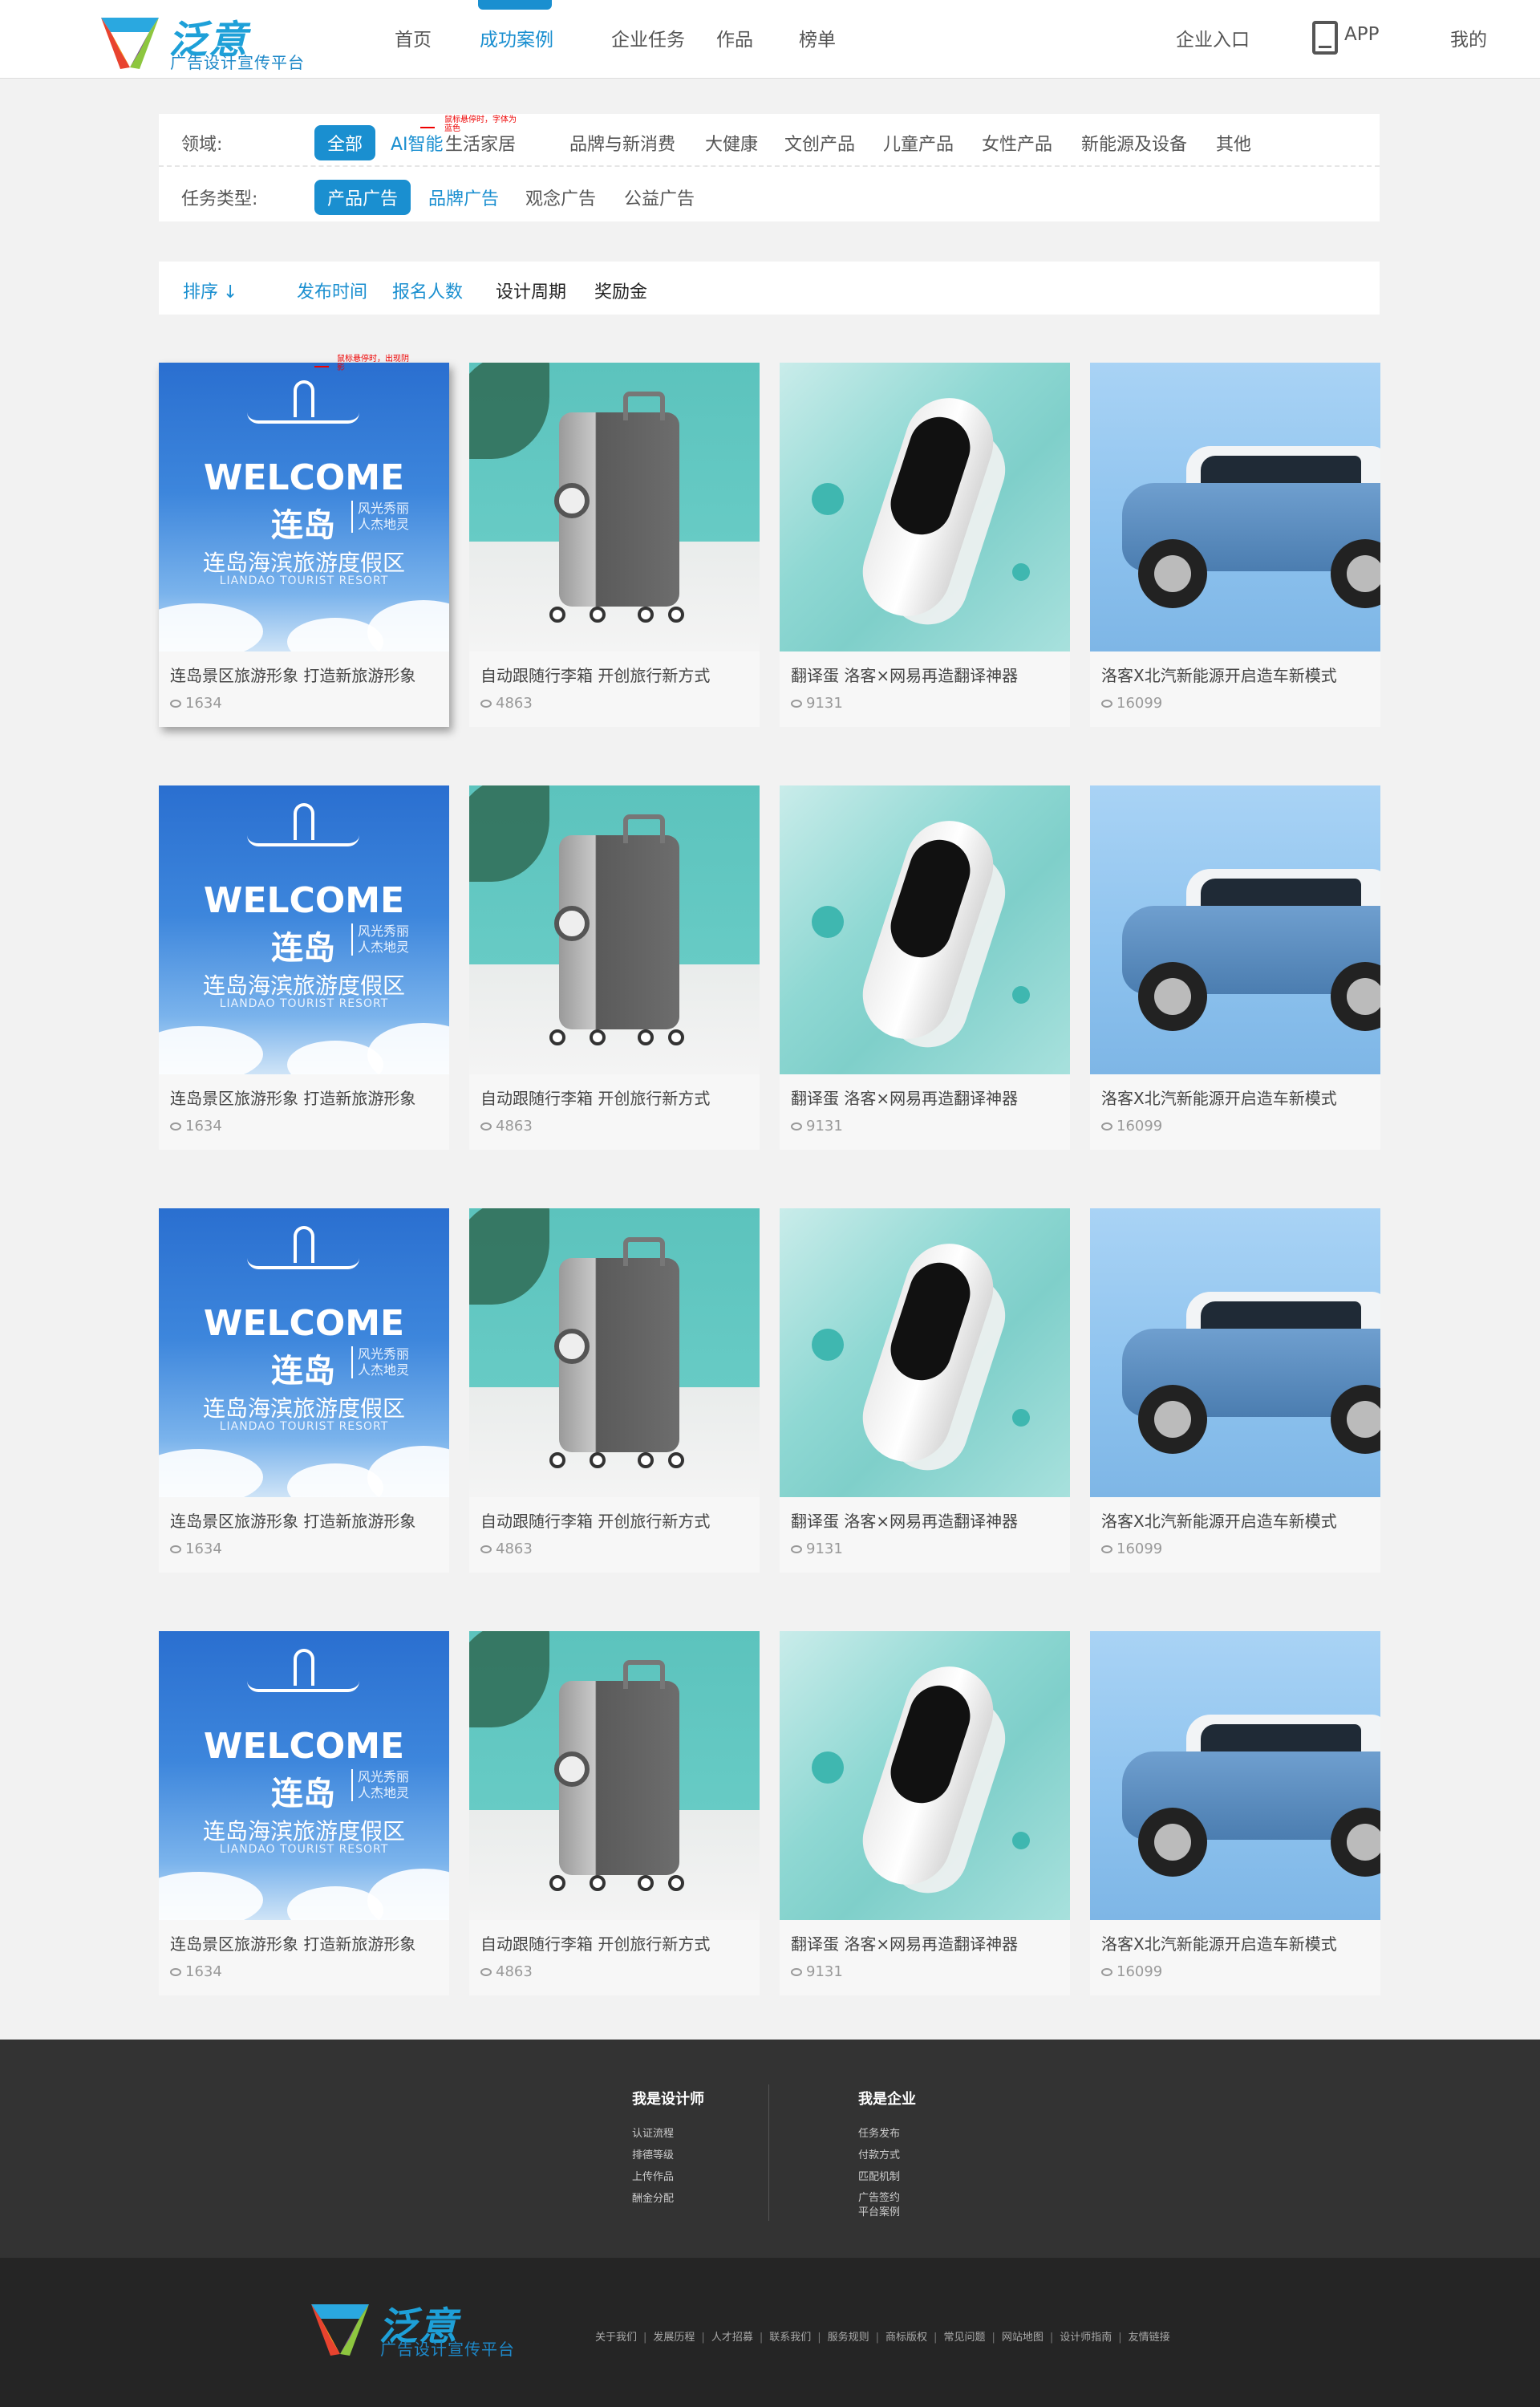  Describe the element at coordinates (964, 2338) in the screenshot. I see `footer-bottom-link: 常见问题` at that location.